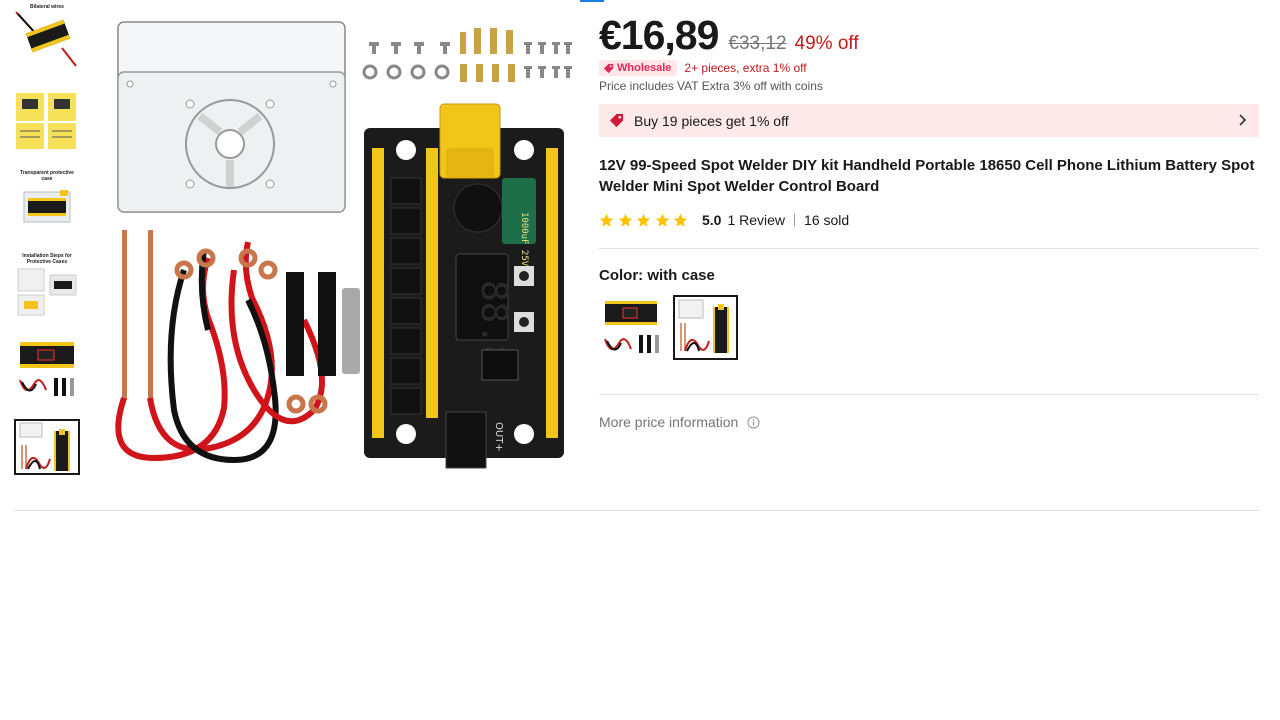 This screenshot has width=1280, height=720. I want to click on color-option-with-case, so click(705, 327).